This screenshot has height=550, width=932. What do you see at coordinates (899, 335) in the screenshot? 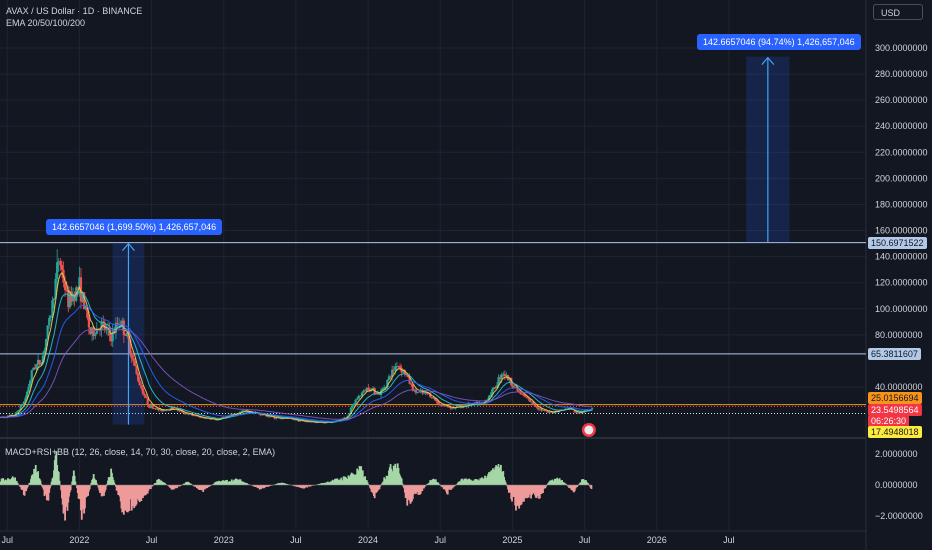
I see `y-tick-label: 80.0000000` at bounding box center [899, 335].